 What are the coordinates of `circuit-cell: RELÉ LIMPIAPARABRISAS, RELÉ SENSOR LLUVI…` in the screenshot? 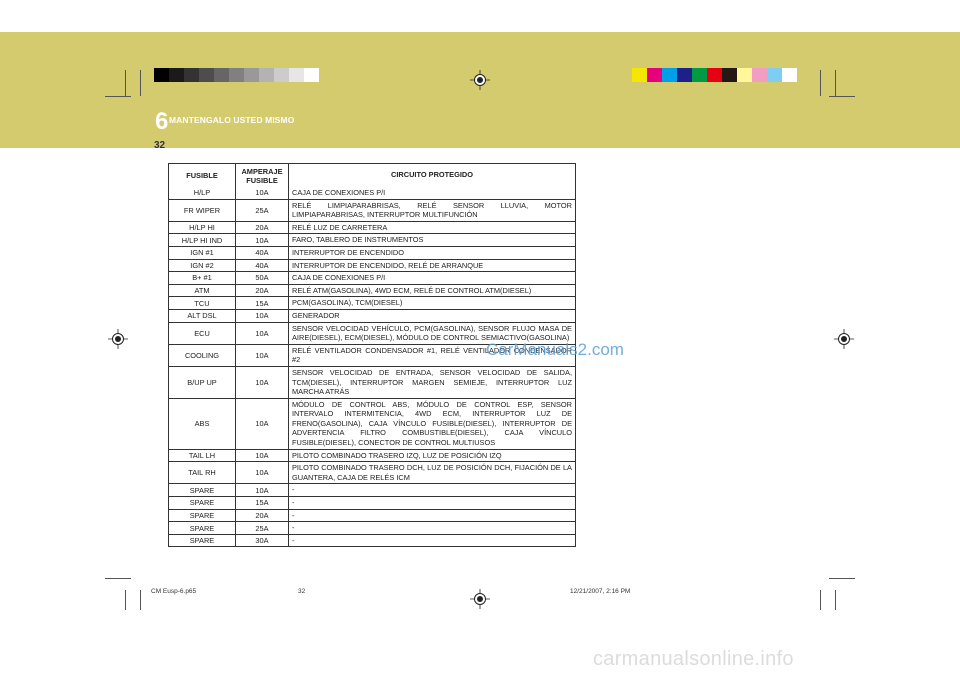 It's located at (432, 210).